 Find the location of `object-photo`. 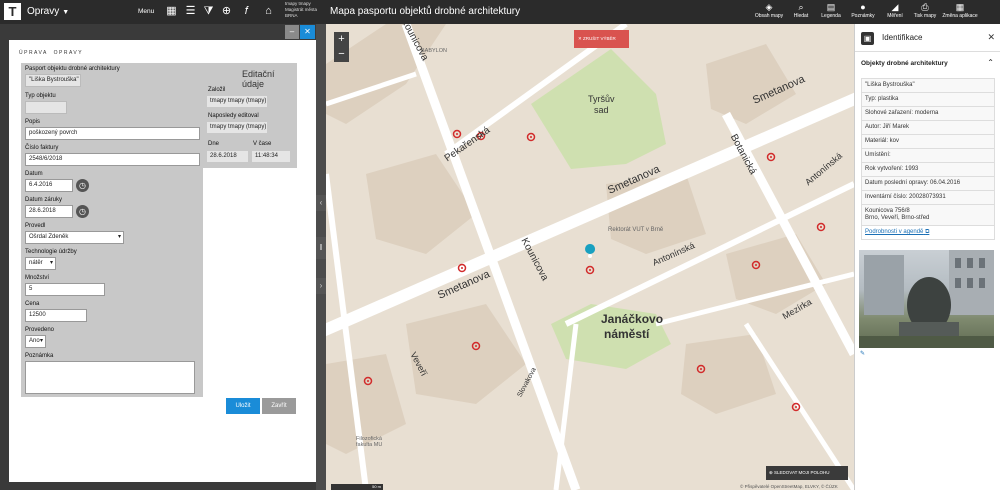

object-photo is located at coordinates (926, 299).